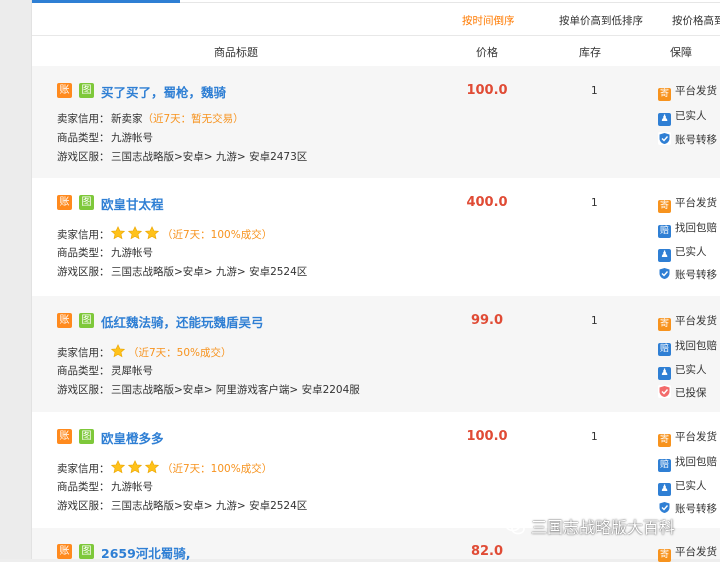 The width and height of the screenshot is (720, 562). Describe the element at coordinates (15, 279) in the screenshot. I see `left-gutter` at that location.